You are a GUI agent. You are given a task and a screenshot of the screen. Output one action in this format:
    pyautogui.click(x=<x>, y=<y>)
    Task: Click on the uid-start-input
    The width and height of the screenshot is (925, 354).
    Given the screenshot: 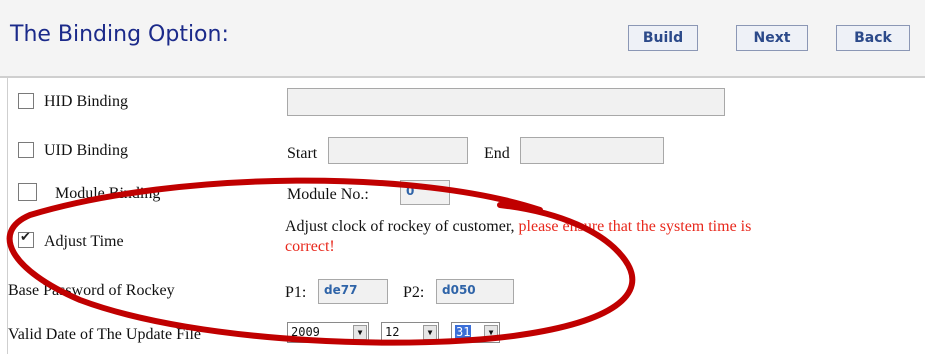 What is the action you would take?
    pyautogui.click(x=398, y=150)
    